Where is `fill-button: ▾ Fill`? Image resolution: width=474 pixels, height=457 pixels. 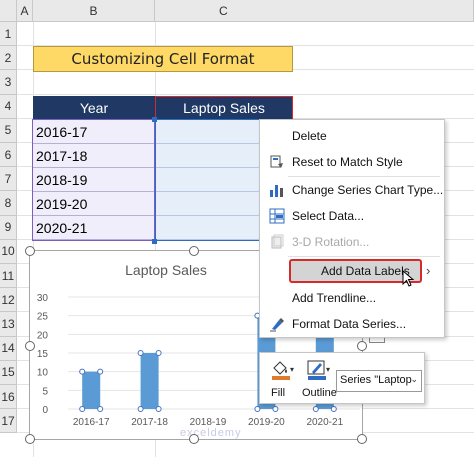
fill-button: ▾ Fill is located at coordinates (285, 379).